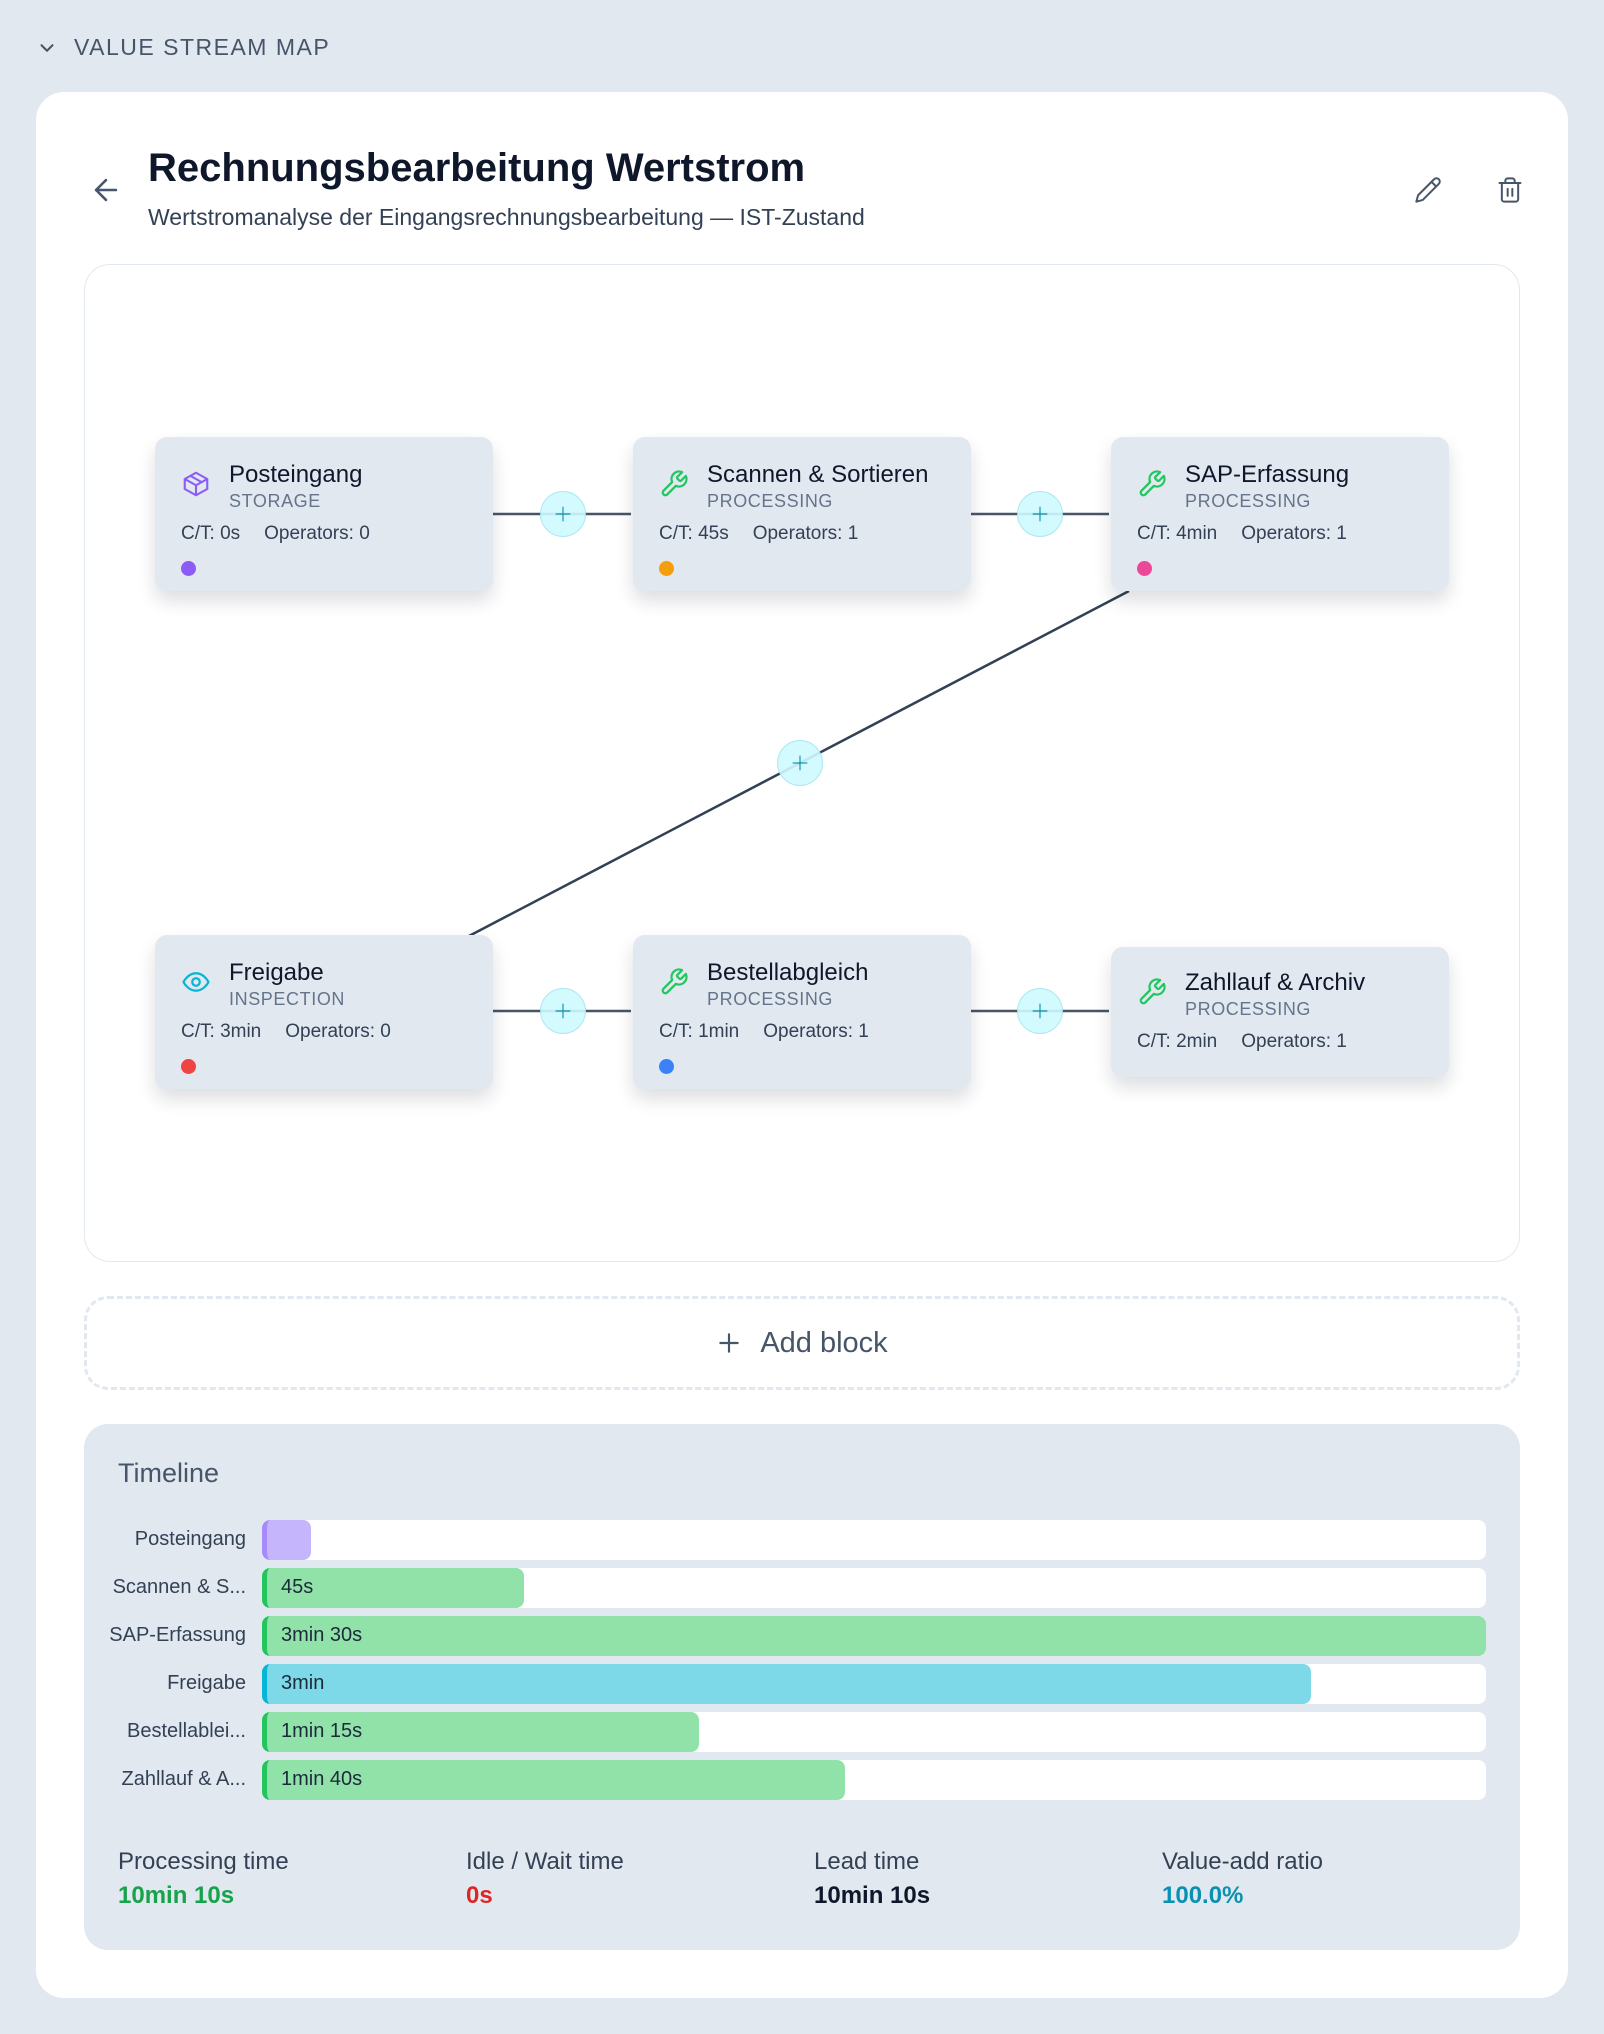  What do you see at coordinates (275, 501) in the screenshot?
I see `block-type: STORAGE` at bounding box center [275, 501].